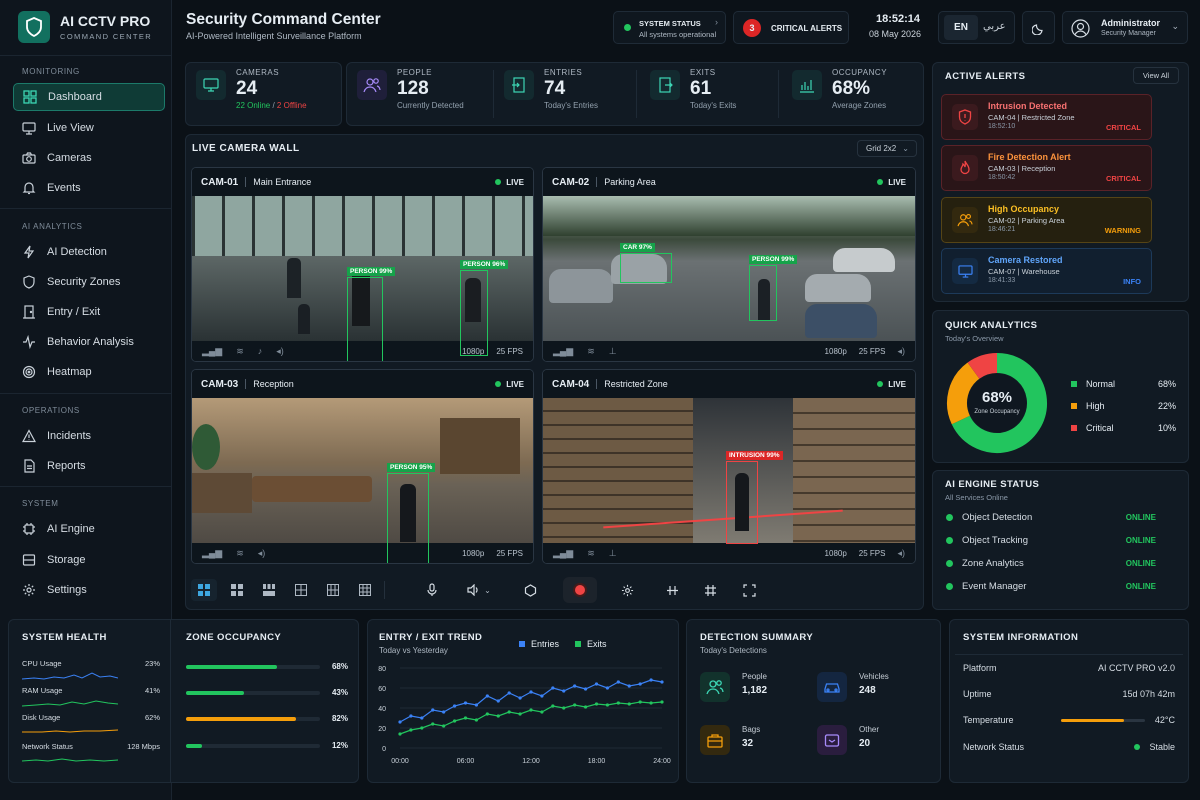 The height and width of the screenshot is (800, 1200). What do you see at coordinates (362, 278) in the screenshot?
I see `camera-feed-image: PERSON 99% PERSON 96%` at bounding box center [362, 278].